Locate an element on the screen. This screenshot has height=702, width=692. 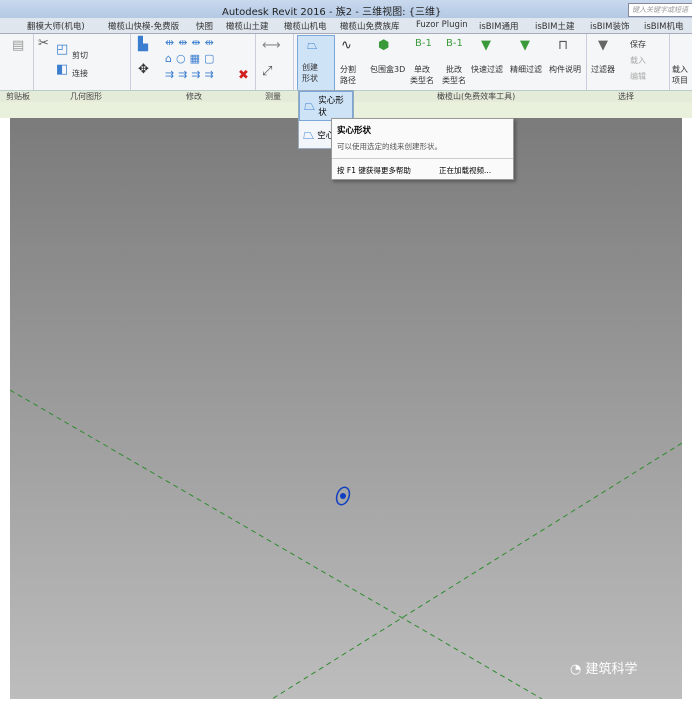
panel-label: 剪贴板 is located at coordinates (18, 96).